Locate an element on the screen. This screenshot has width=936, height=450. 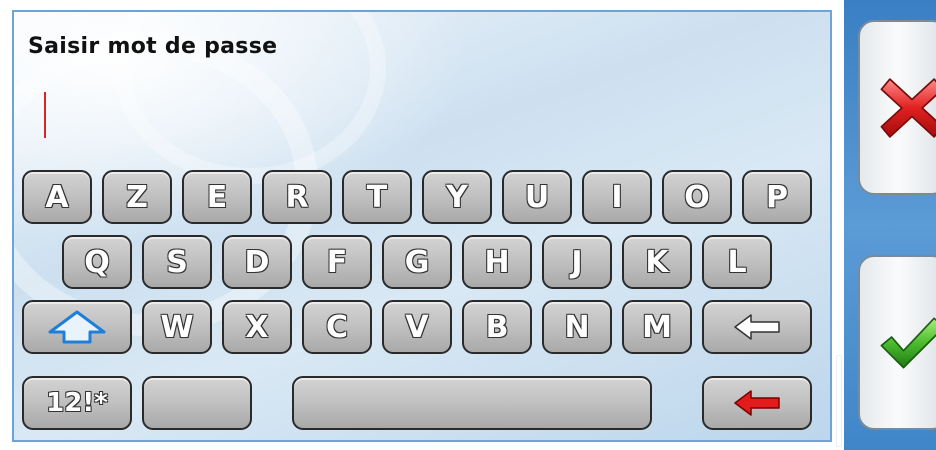
backspace-arrow-icon is located at coordinates (757, 327).